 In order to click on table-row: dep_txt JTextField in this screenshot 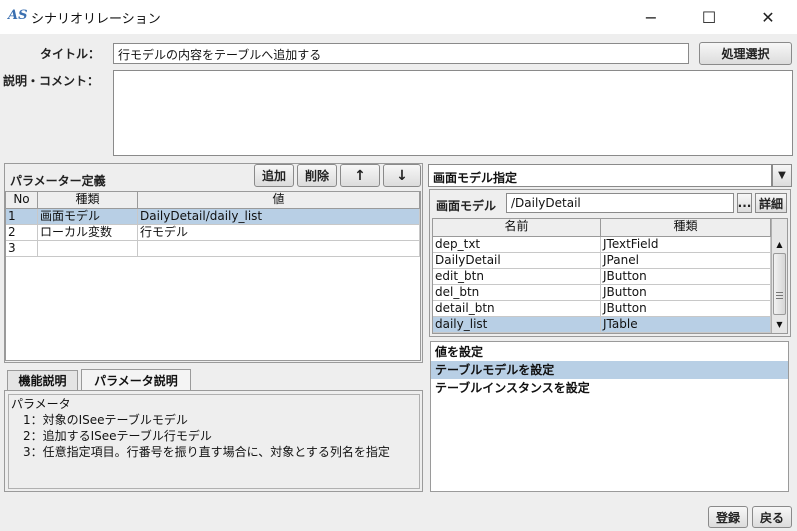, I will do `click(602, 245)`.